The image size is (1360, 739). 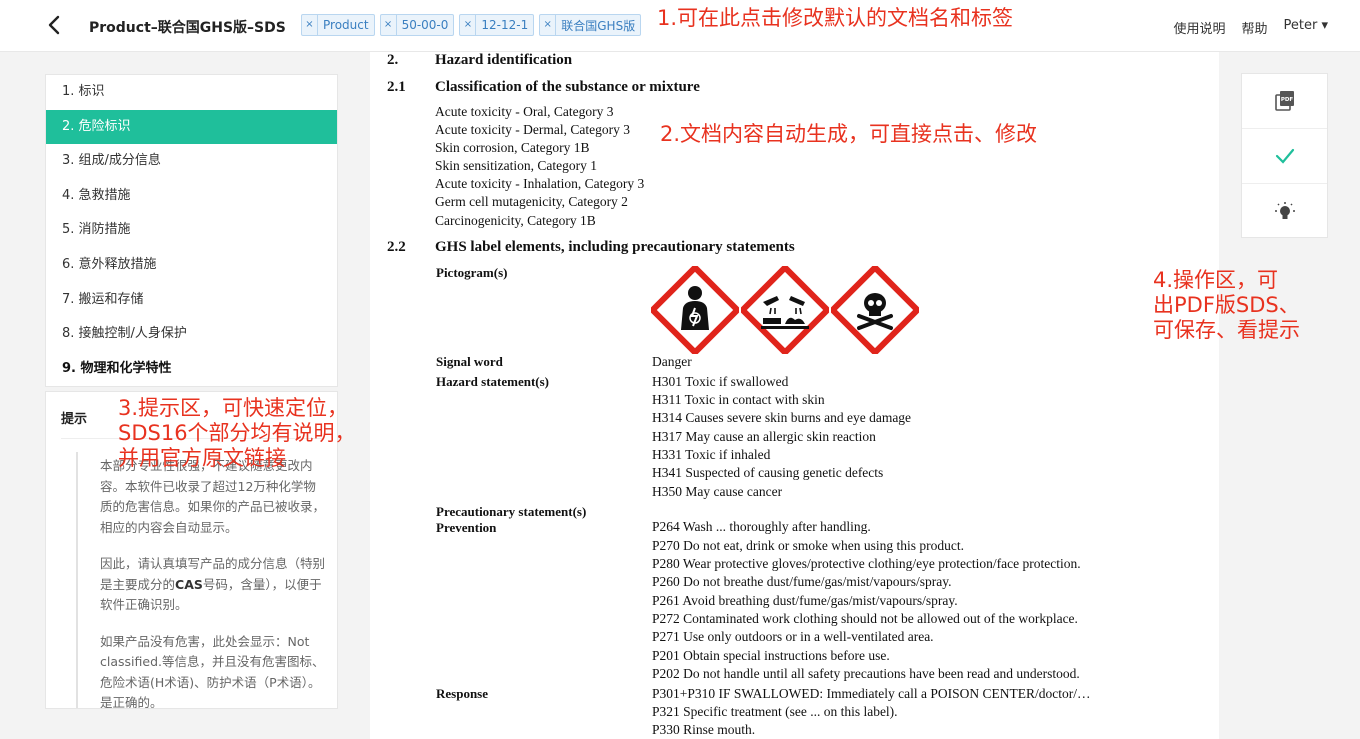 What do you see at coordinates (191, 369) in the screenshot?
I see `nav-item-physical-chemical: 9. 物理和化学特性` at bounding box center [191, 369].